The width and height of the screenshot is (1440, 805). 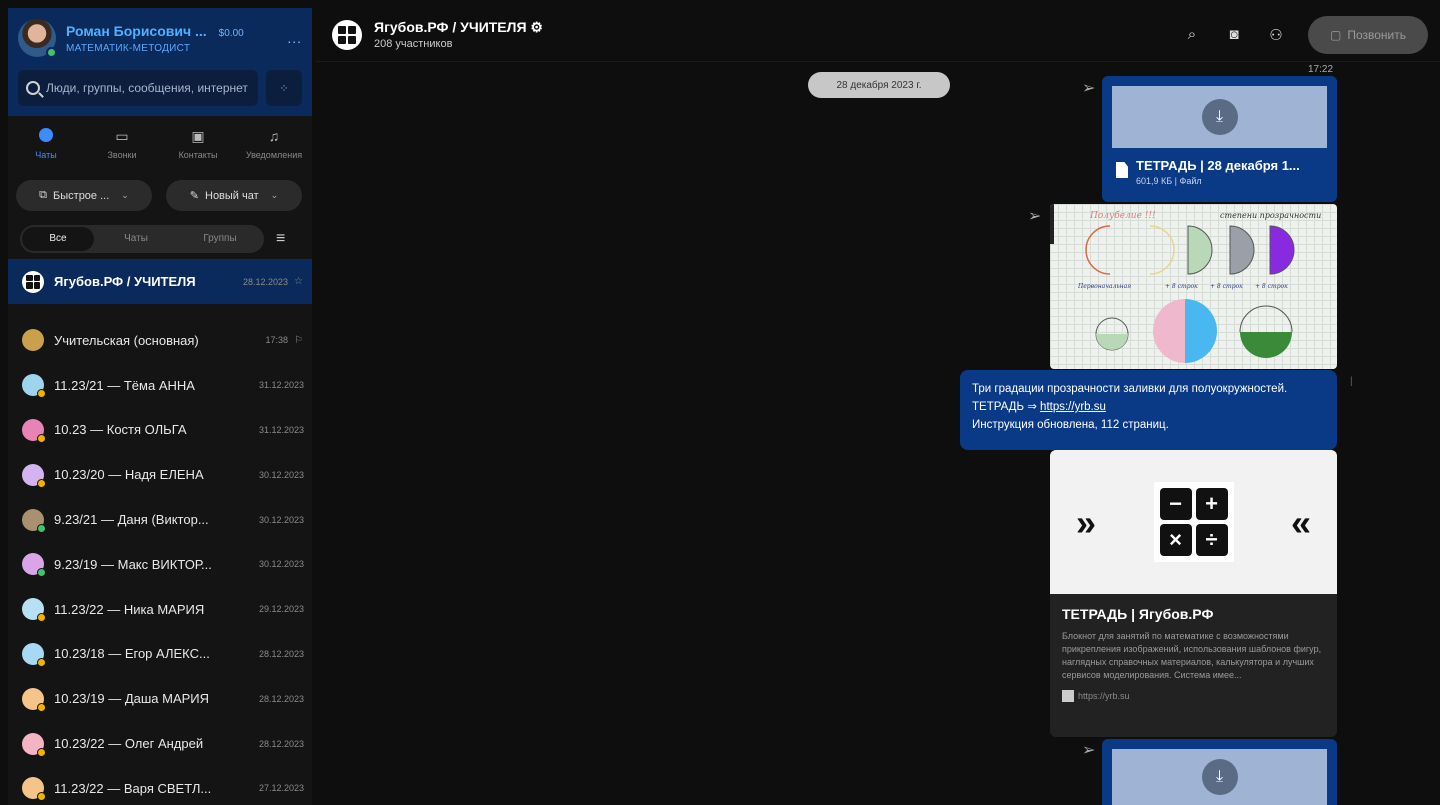 I want to click on tab-contacts: ▣ Контакты, so click(x=198, y=151).